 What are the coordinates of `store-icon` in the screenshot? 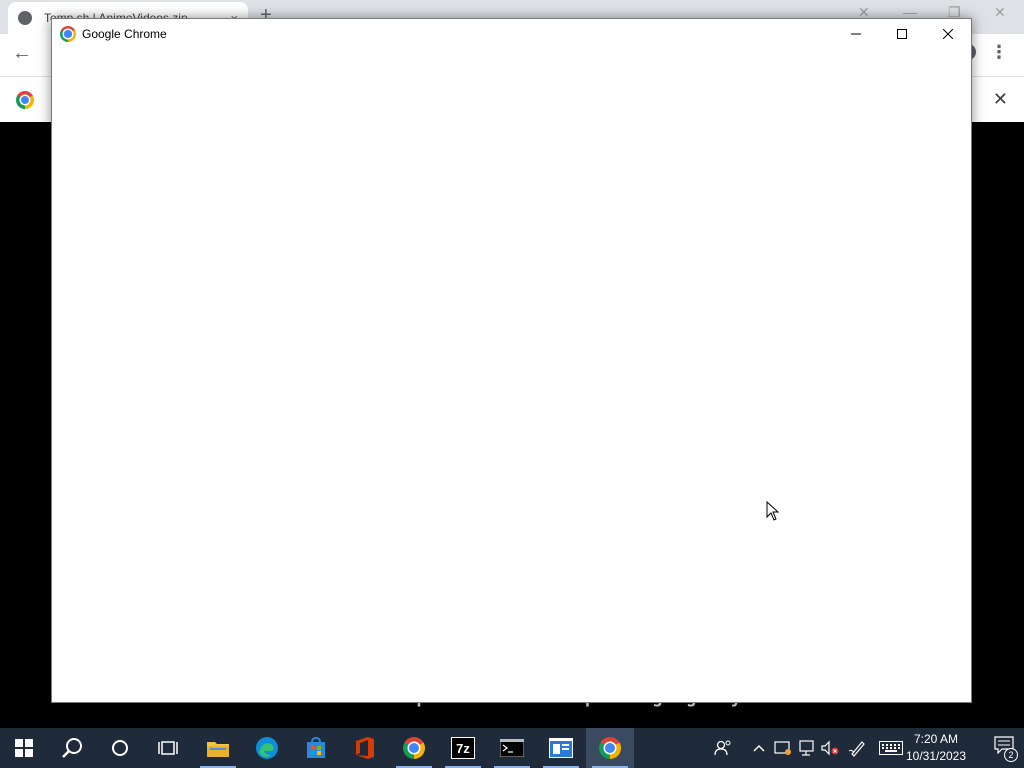 It's located at (316, 747).